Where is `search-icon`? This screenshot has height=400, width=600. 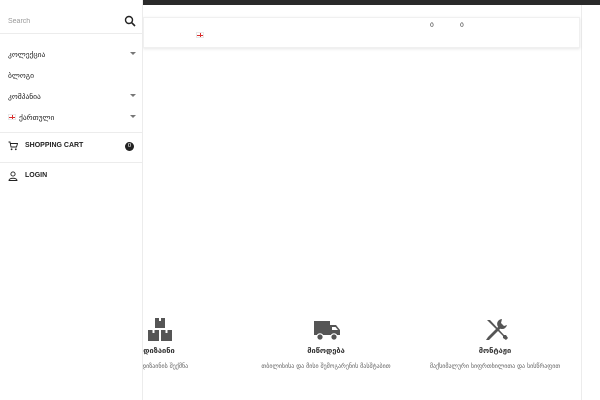 search-icon is located at coordinates (130, 21).